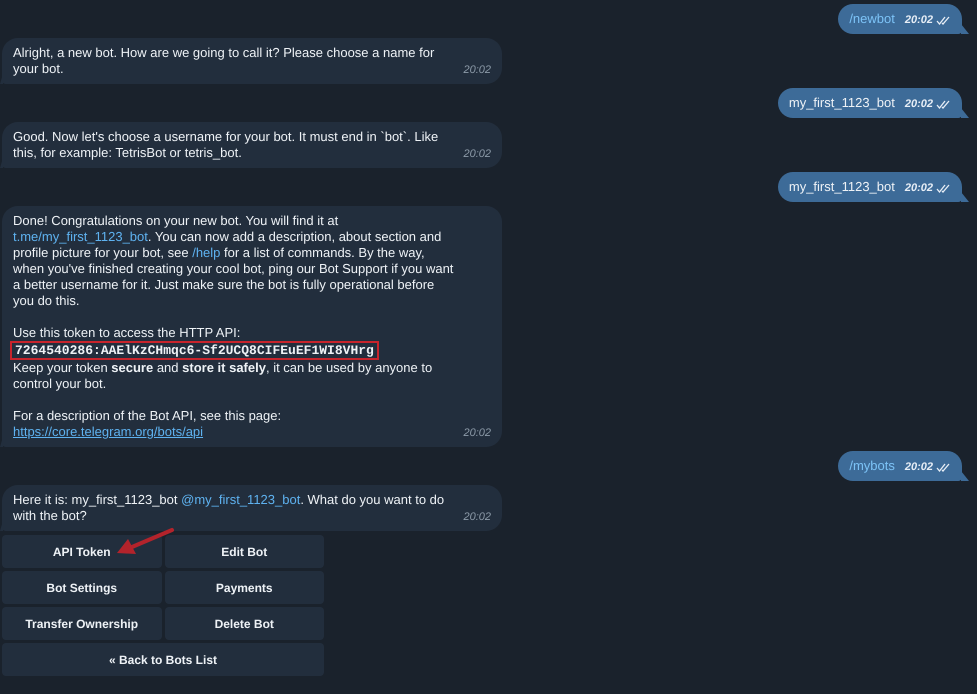 This screenshot has width=977, height=694. What do you see at coordinates (224, 61) in the screenshot?
I see `message-text: Alright, a new bot. How are we going to call it? Please choose a name for your bot.` at bounding box center [224, 61].